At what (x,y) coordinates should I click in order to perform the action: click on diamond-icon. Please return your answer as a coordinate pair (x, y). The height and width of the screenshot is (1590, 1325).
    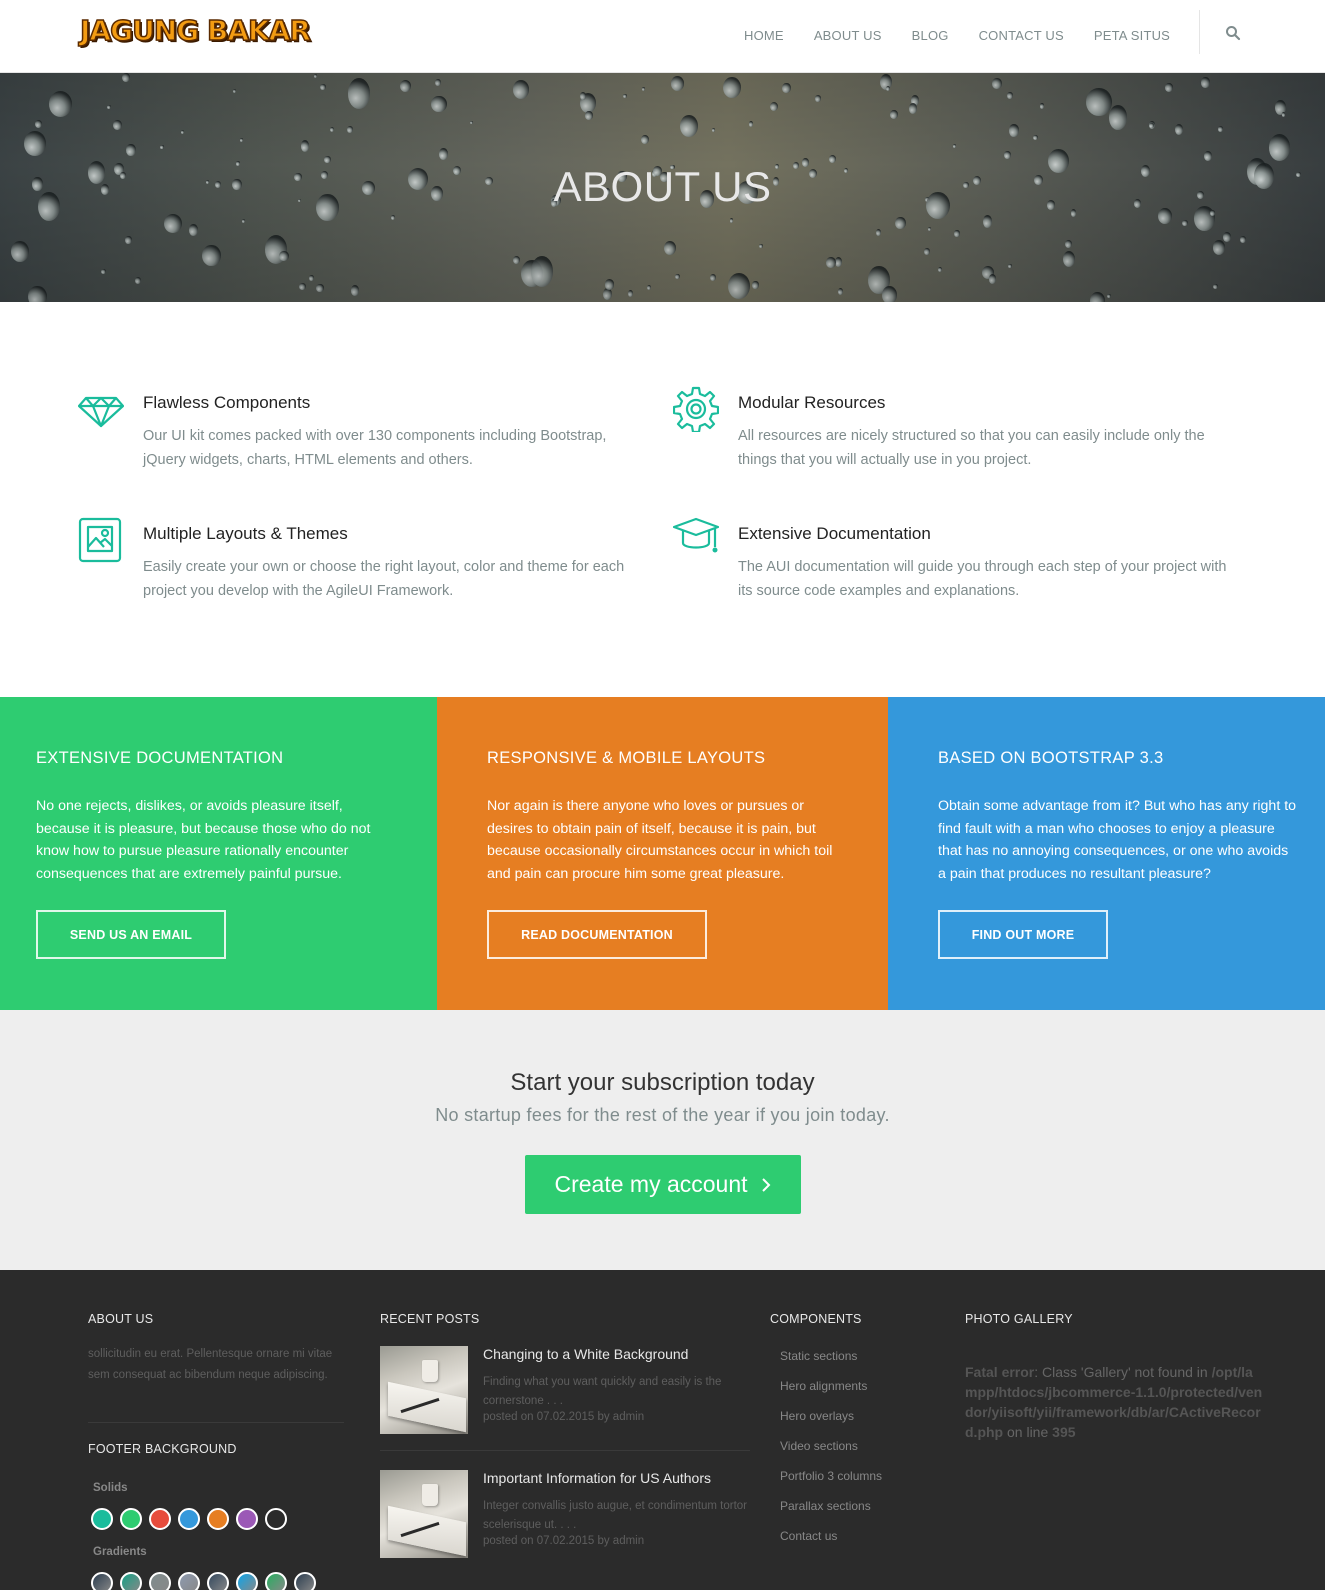
    Looking at the image, I should click on (101, 412).